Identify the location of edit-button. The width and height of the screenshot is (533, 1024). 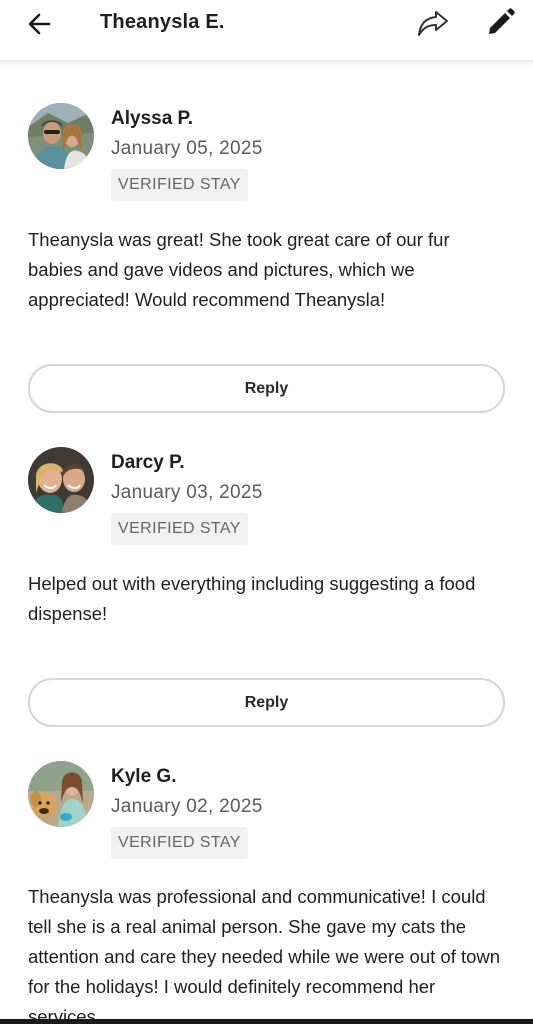
(500, 23).